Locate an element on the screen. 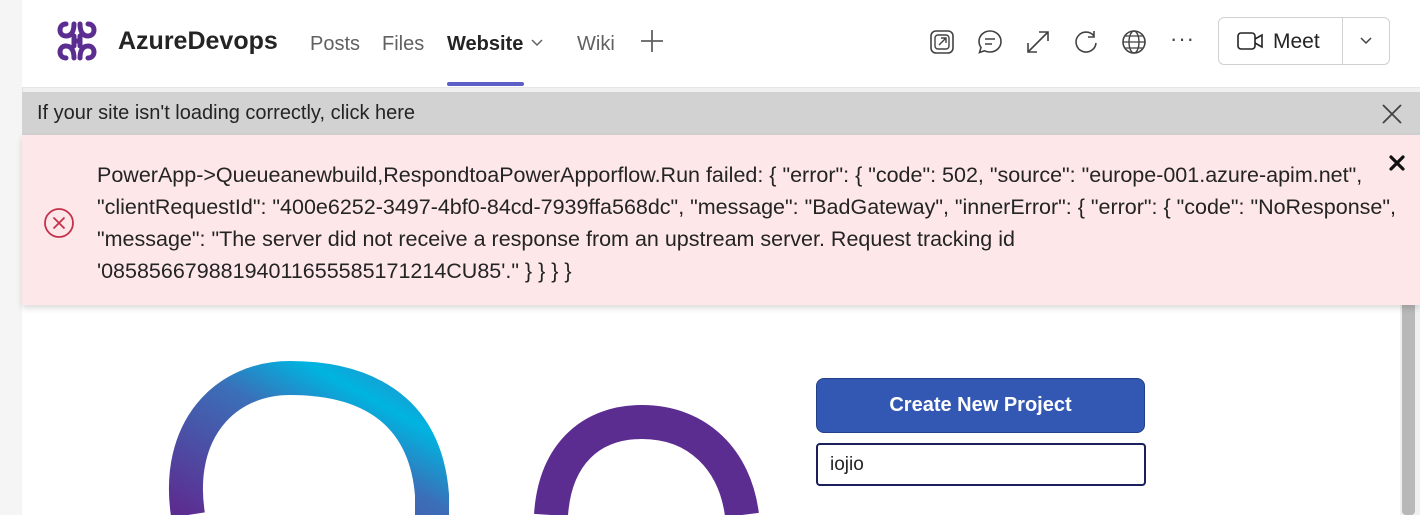 Image resolution: width=1420 pixels, height=515 pixels. tab-posts: Posts is located at coordinates (335, 44).